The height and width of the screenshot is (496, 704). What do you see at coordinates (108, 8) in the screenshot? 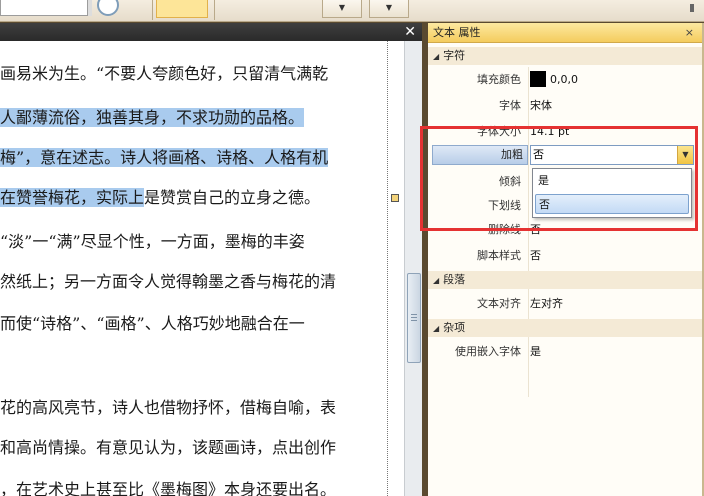
I see `record-button` at bounding box center [108, 8].